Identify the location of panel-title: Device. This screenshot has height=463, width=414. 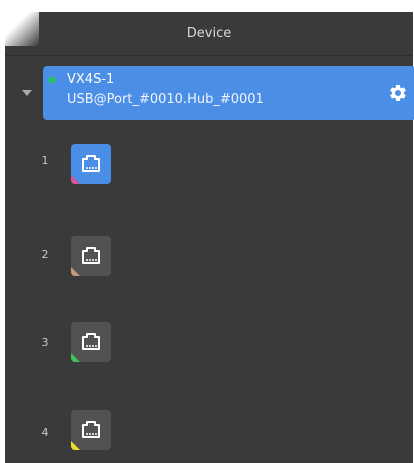
(209, 33).